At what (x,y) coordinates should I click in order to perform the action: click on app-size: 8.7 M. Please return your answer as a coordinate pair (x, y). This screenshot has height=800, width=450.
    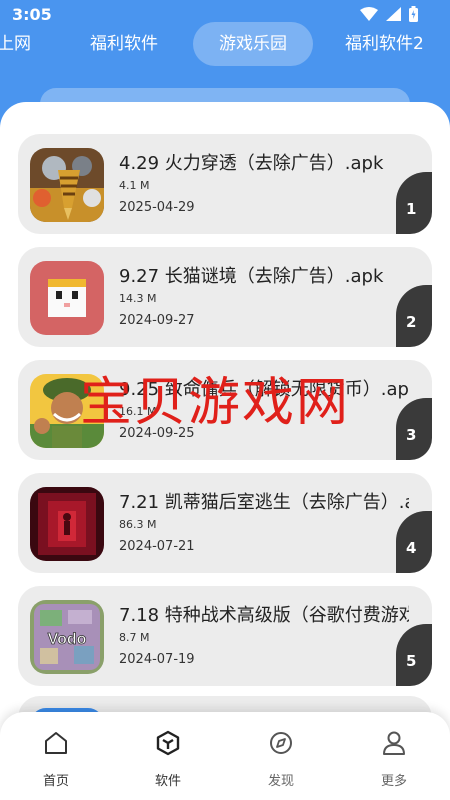
    Looking at the image, I should click on (134, 637).